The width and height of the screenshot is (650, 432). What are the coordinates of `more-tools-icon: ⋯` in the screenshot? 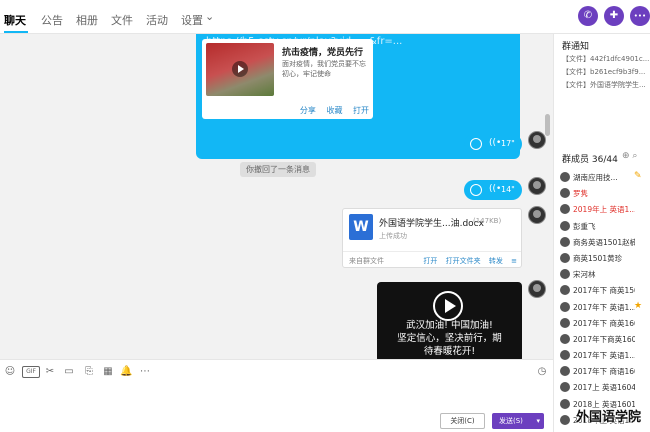 It's located at (145, 372).